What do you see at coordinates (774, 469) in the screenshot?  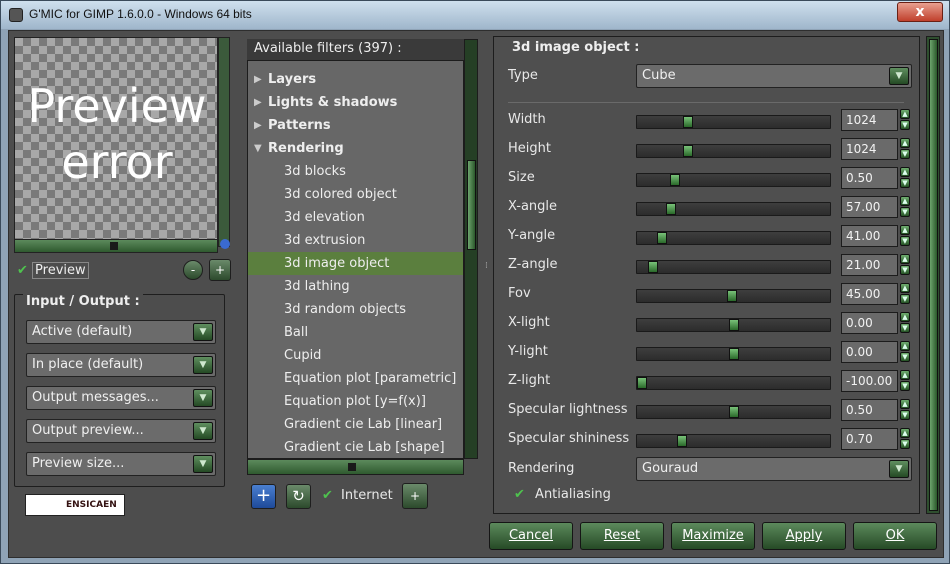 I see `rendering-select: Gouraud ▼` at bounding box center [774, 469].